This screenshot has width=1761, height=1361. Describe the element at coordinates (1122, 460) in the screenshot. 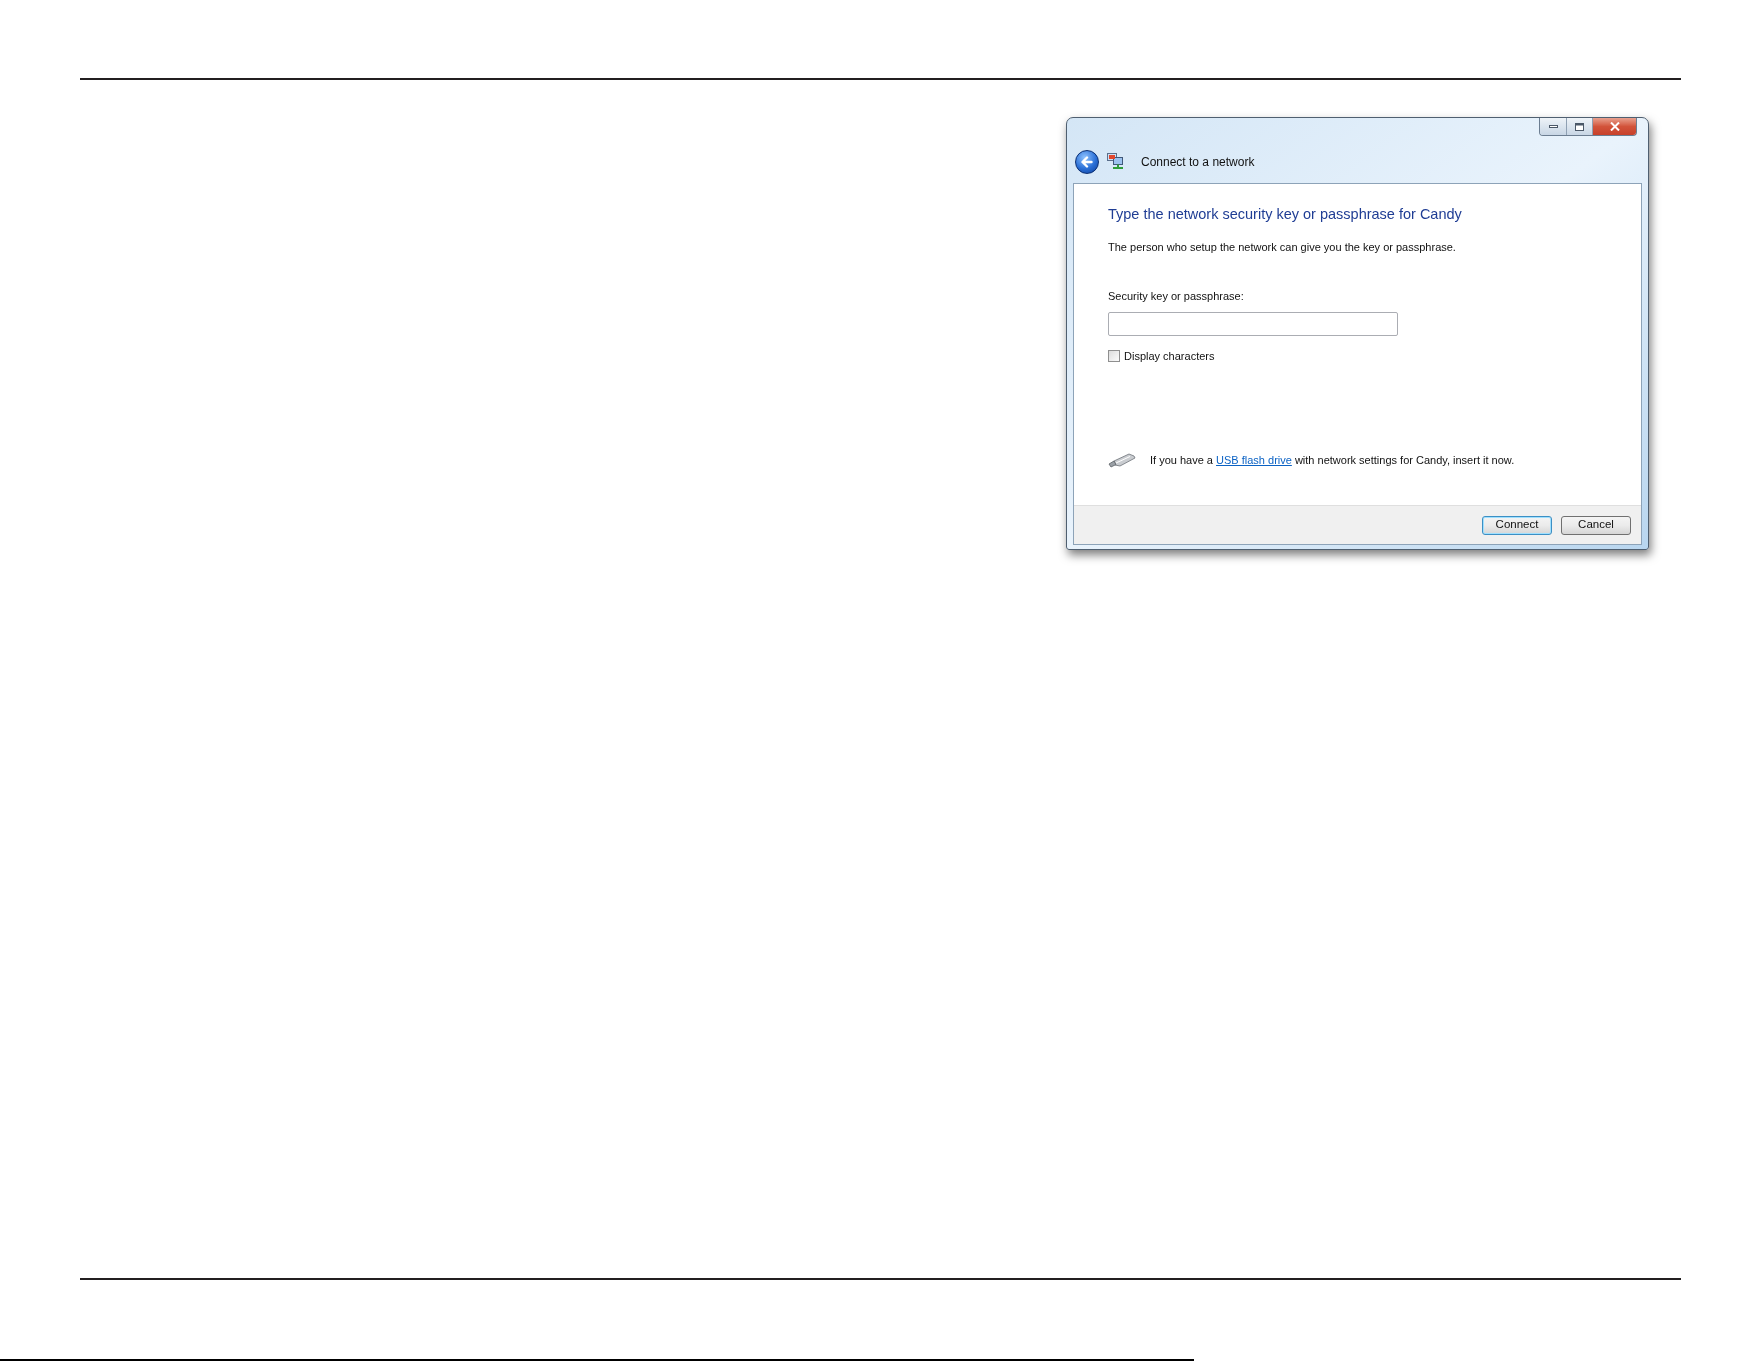

I see `usb-drive-icon` at that location.